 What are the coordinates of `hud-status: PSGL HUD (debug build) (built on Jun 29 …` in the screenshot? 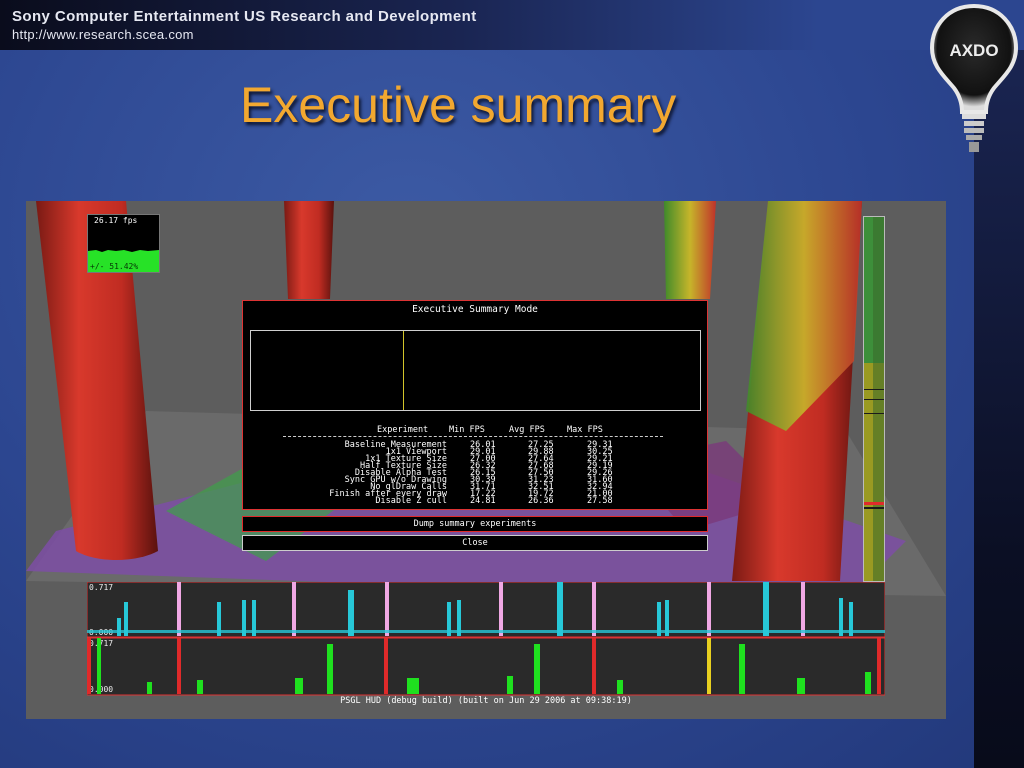 It's located at (486, 701).